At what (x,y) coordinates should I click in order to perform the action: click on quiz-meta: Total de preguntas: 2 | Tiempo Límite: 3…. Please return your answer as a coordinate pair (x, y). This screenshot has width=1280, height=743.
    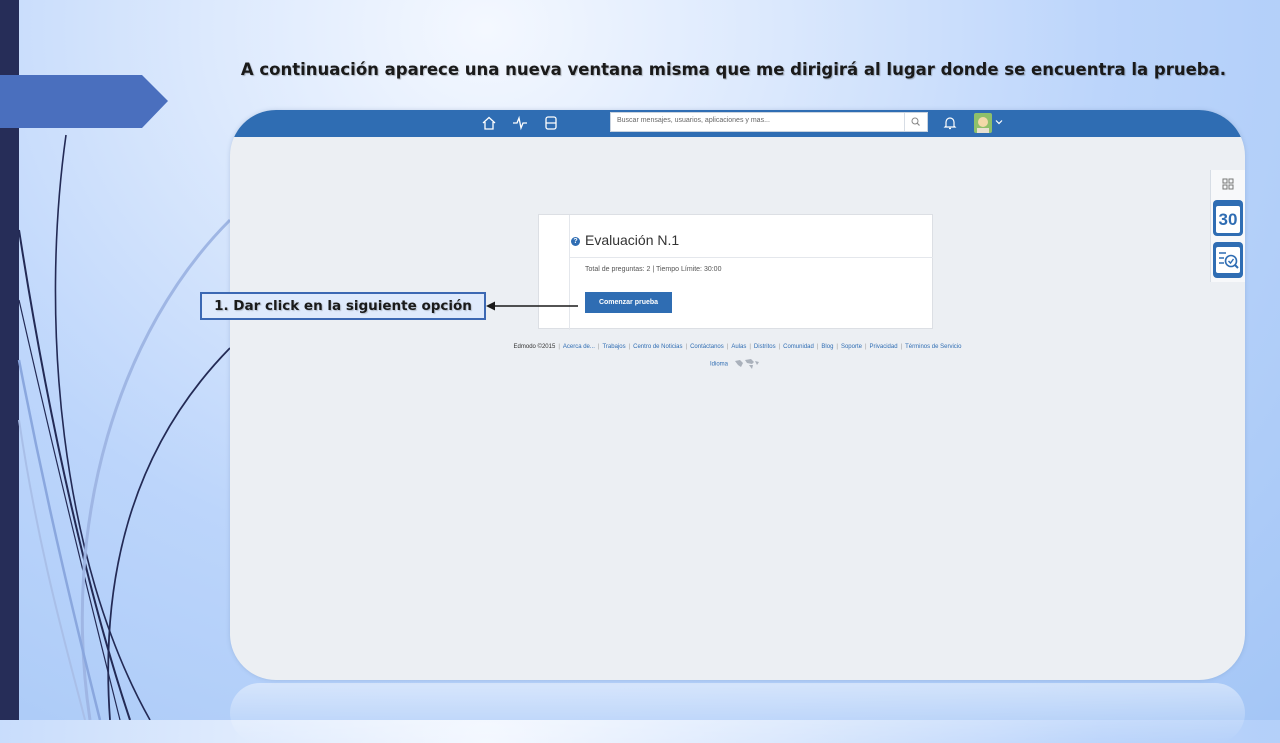
    Looking at the image, I should click on (653, 269).